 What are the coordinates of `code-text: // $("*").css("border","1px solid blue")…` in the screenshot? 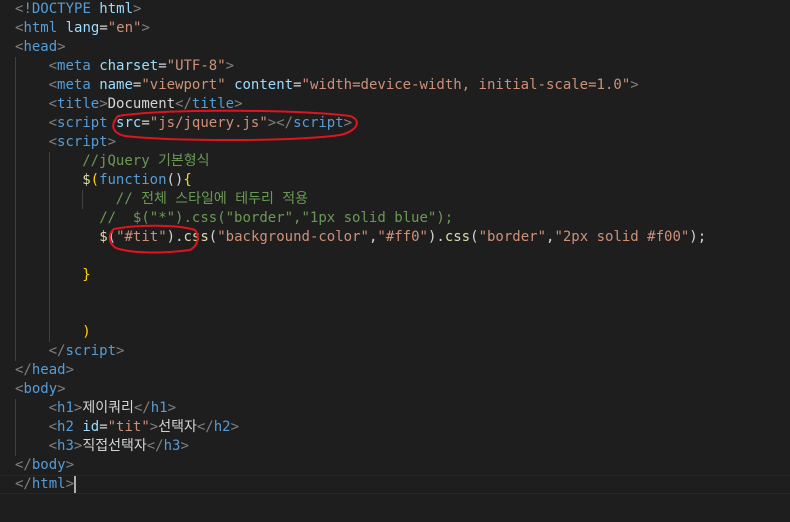 It's located at (276, 218).